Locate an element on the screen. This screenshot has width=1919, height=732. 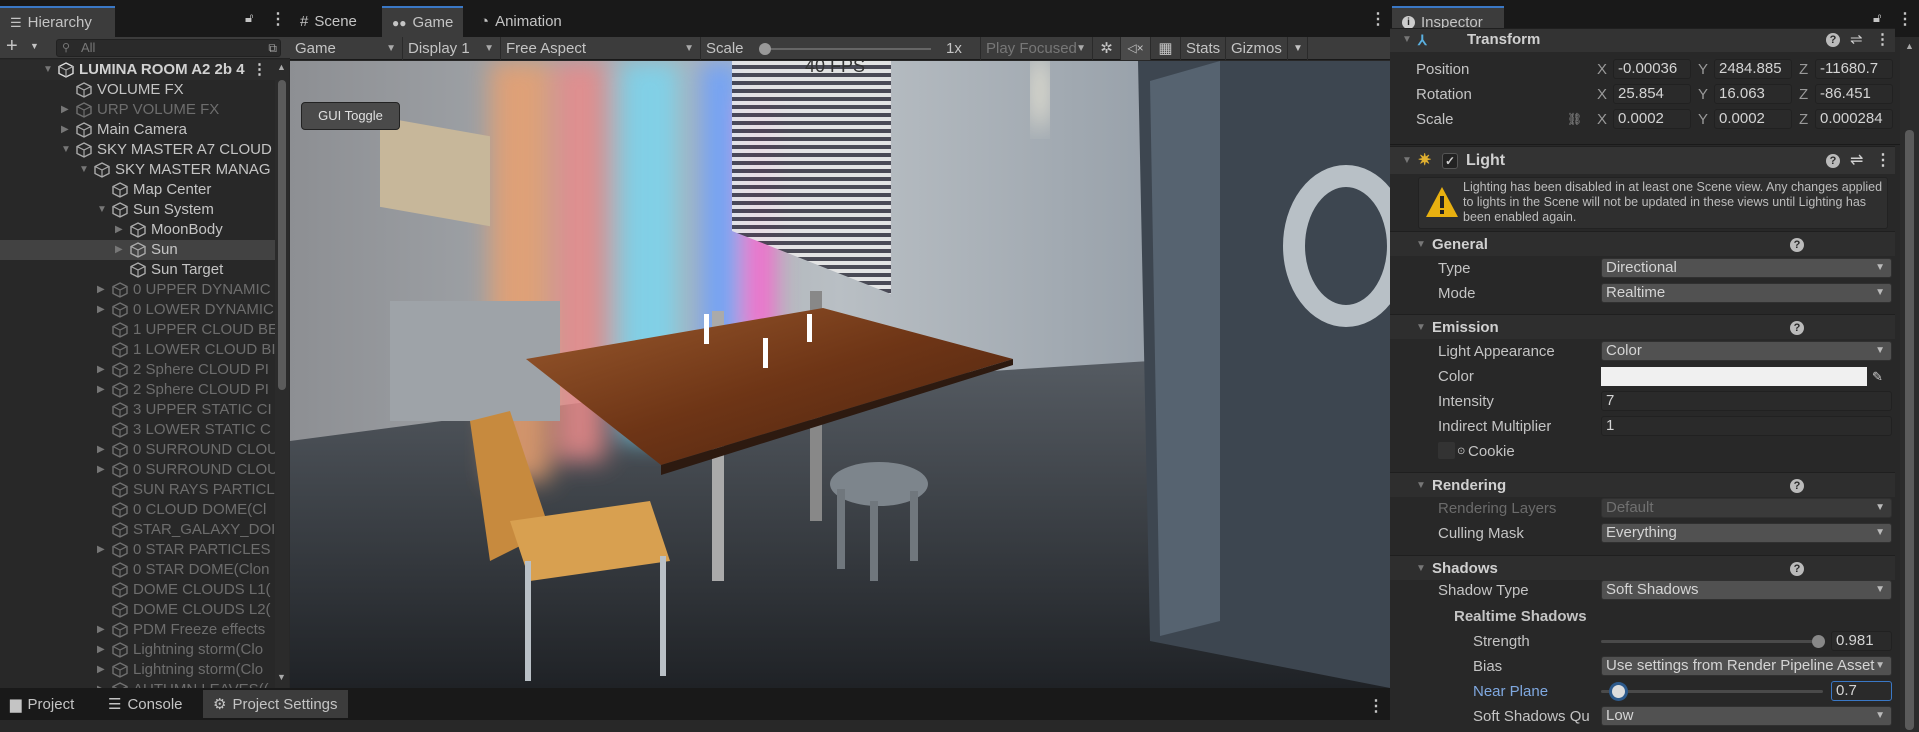
cookie-object-field is located at coordinates (1446, 450).